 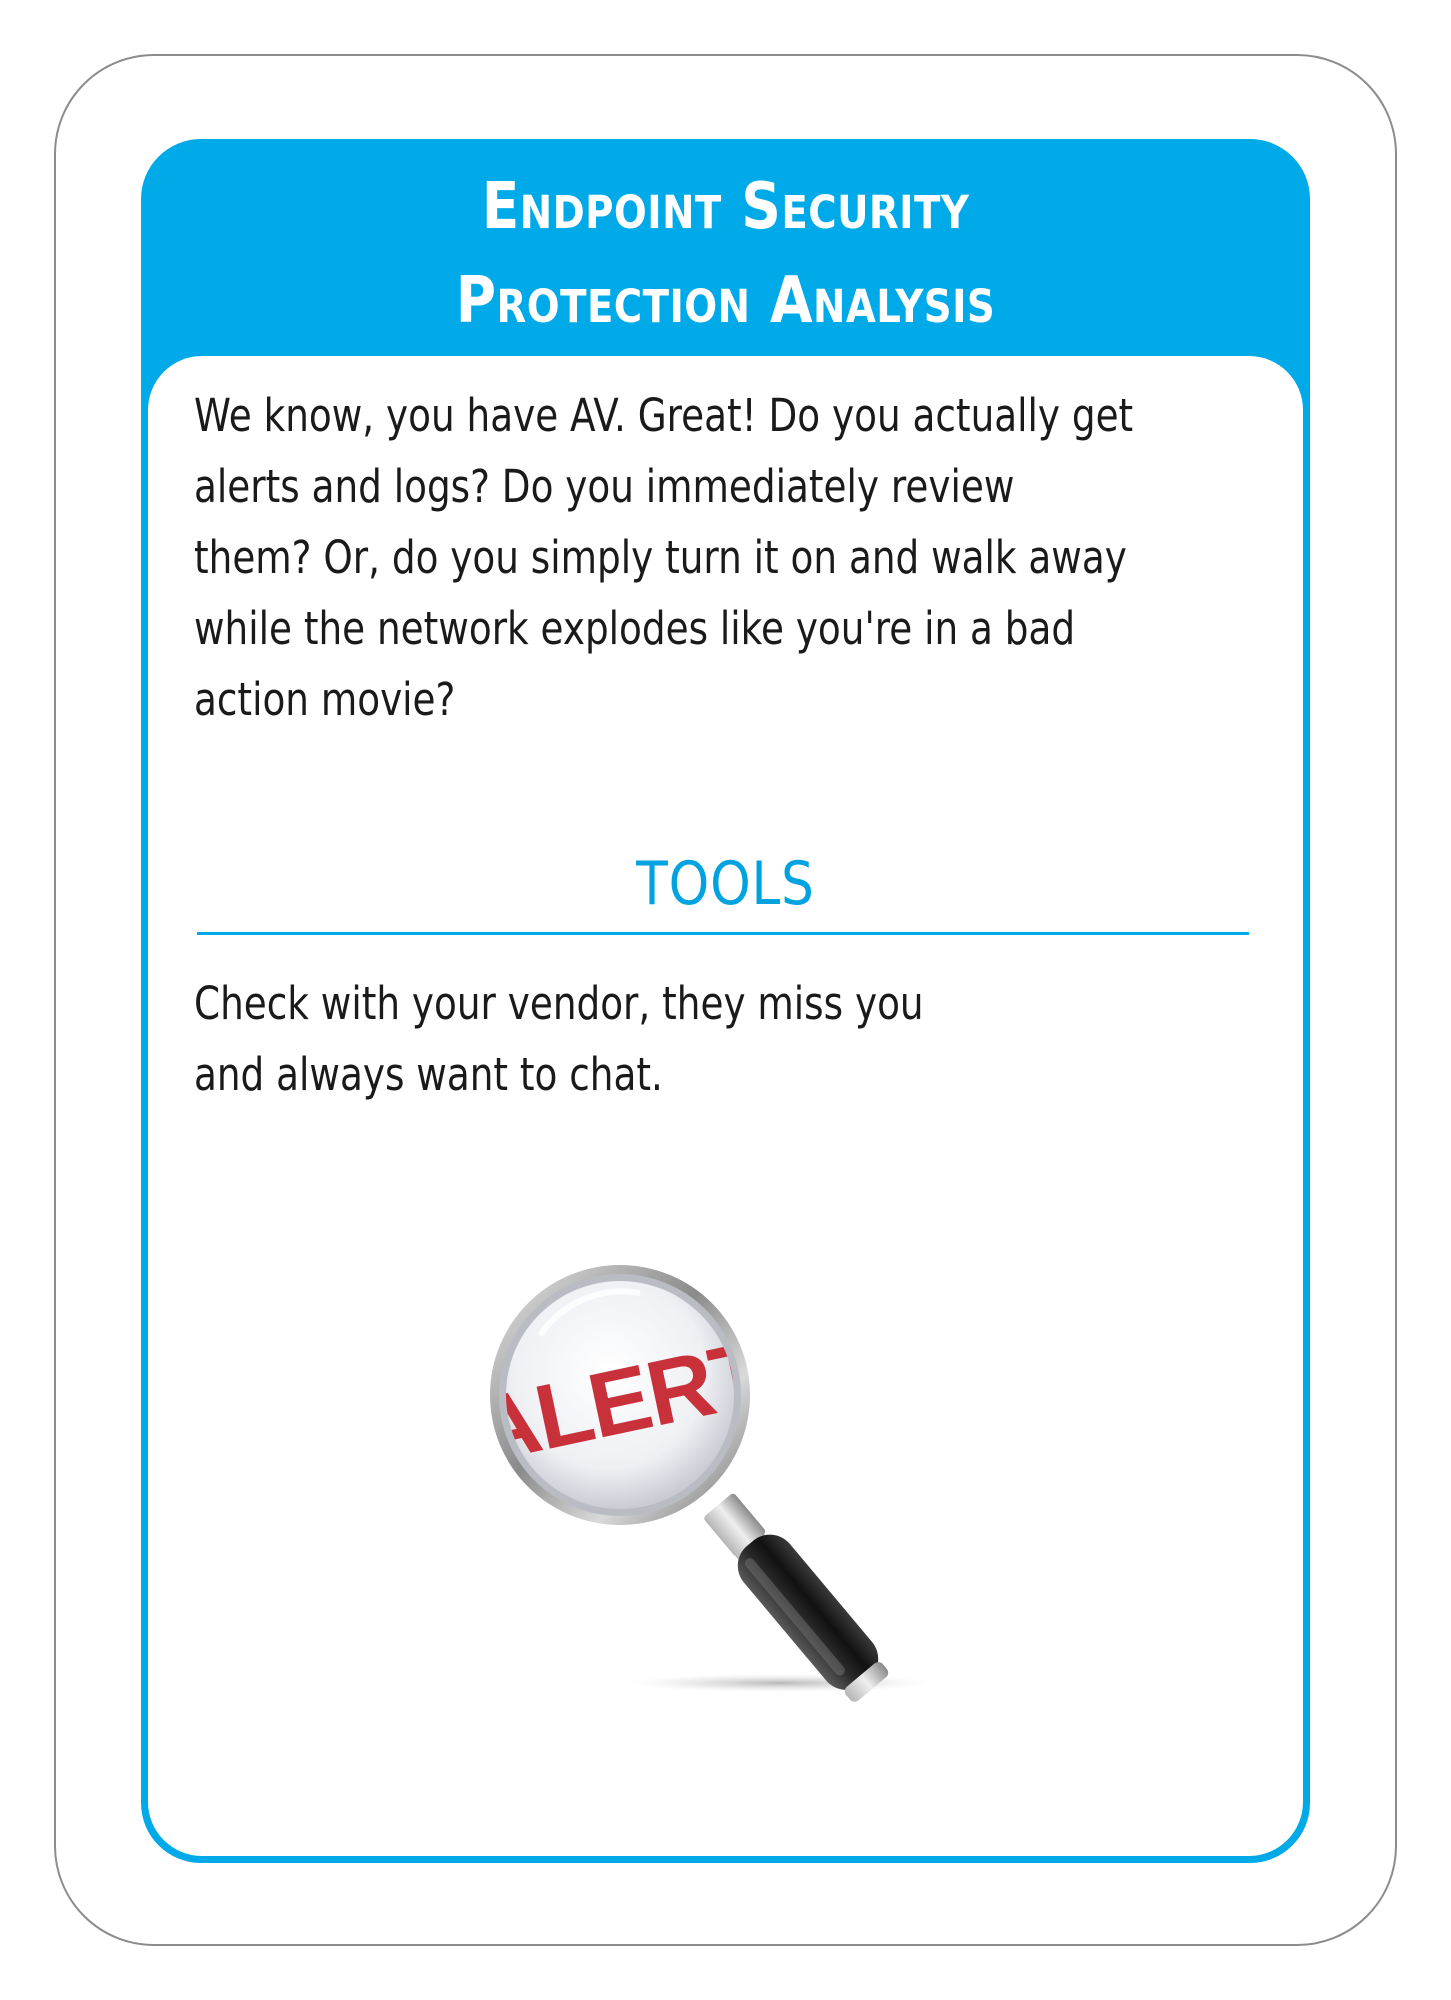 What do you see at coordinates (725, 884) in the screenshot?
I see `tools-heading: TOOLS` at bounding box center [725, 884].